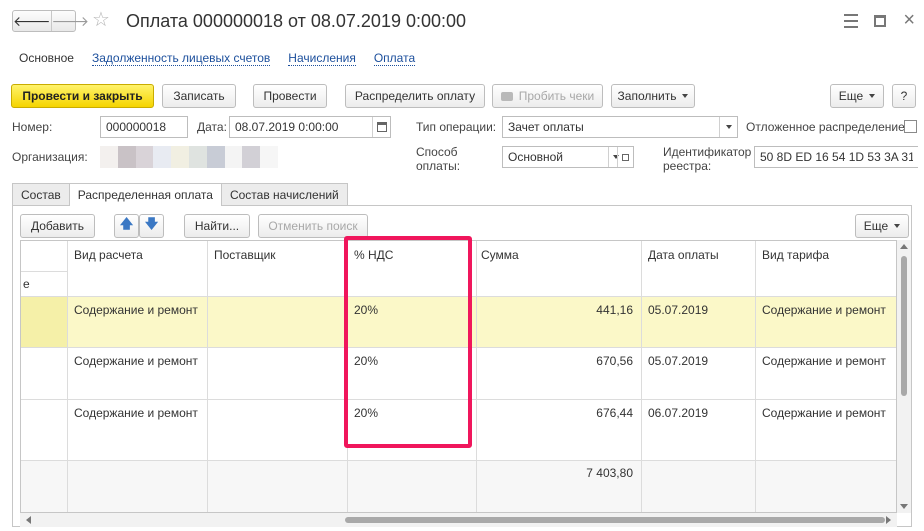 This screenshot has width=924, height=531. What do you see at coordinates (456, 127) in the screenshot?
I see `operation-type-label: Тип операции:` at bounding box center [456, 127].